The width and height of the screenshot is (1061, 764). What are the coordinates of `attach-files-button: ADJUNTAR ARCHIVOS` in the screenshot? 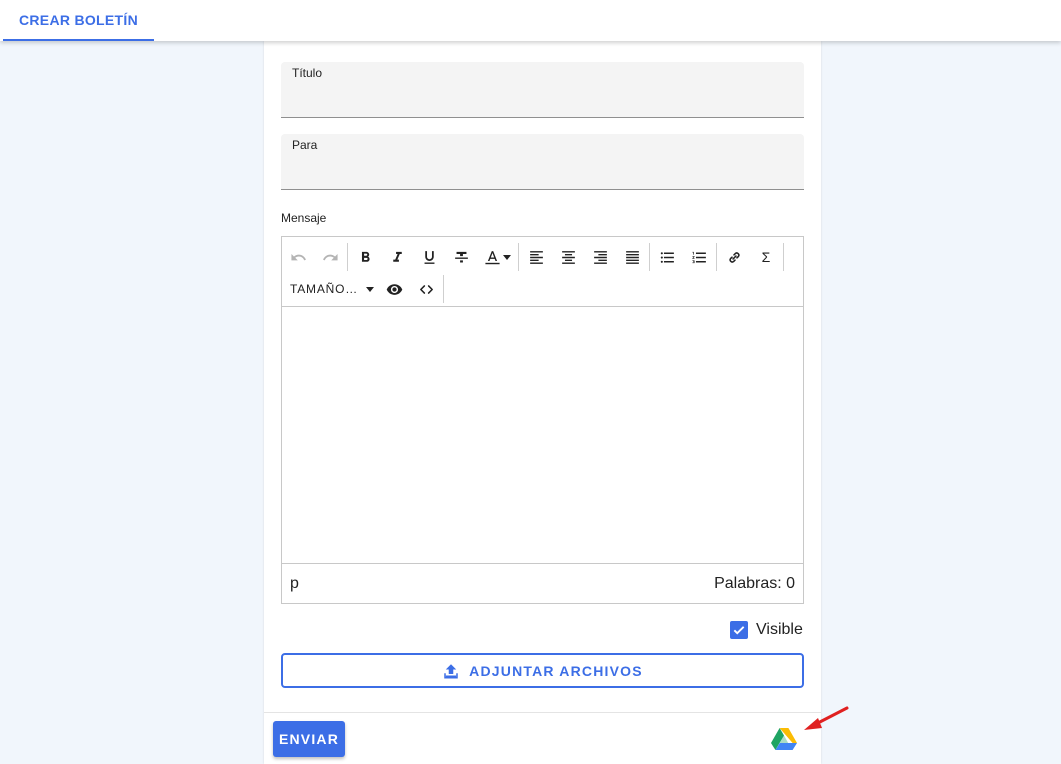 It's located at (542, 670).